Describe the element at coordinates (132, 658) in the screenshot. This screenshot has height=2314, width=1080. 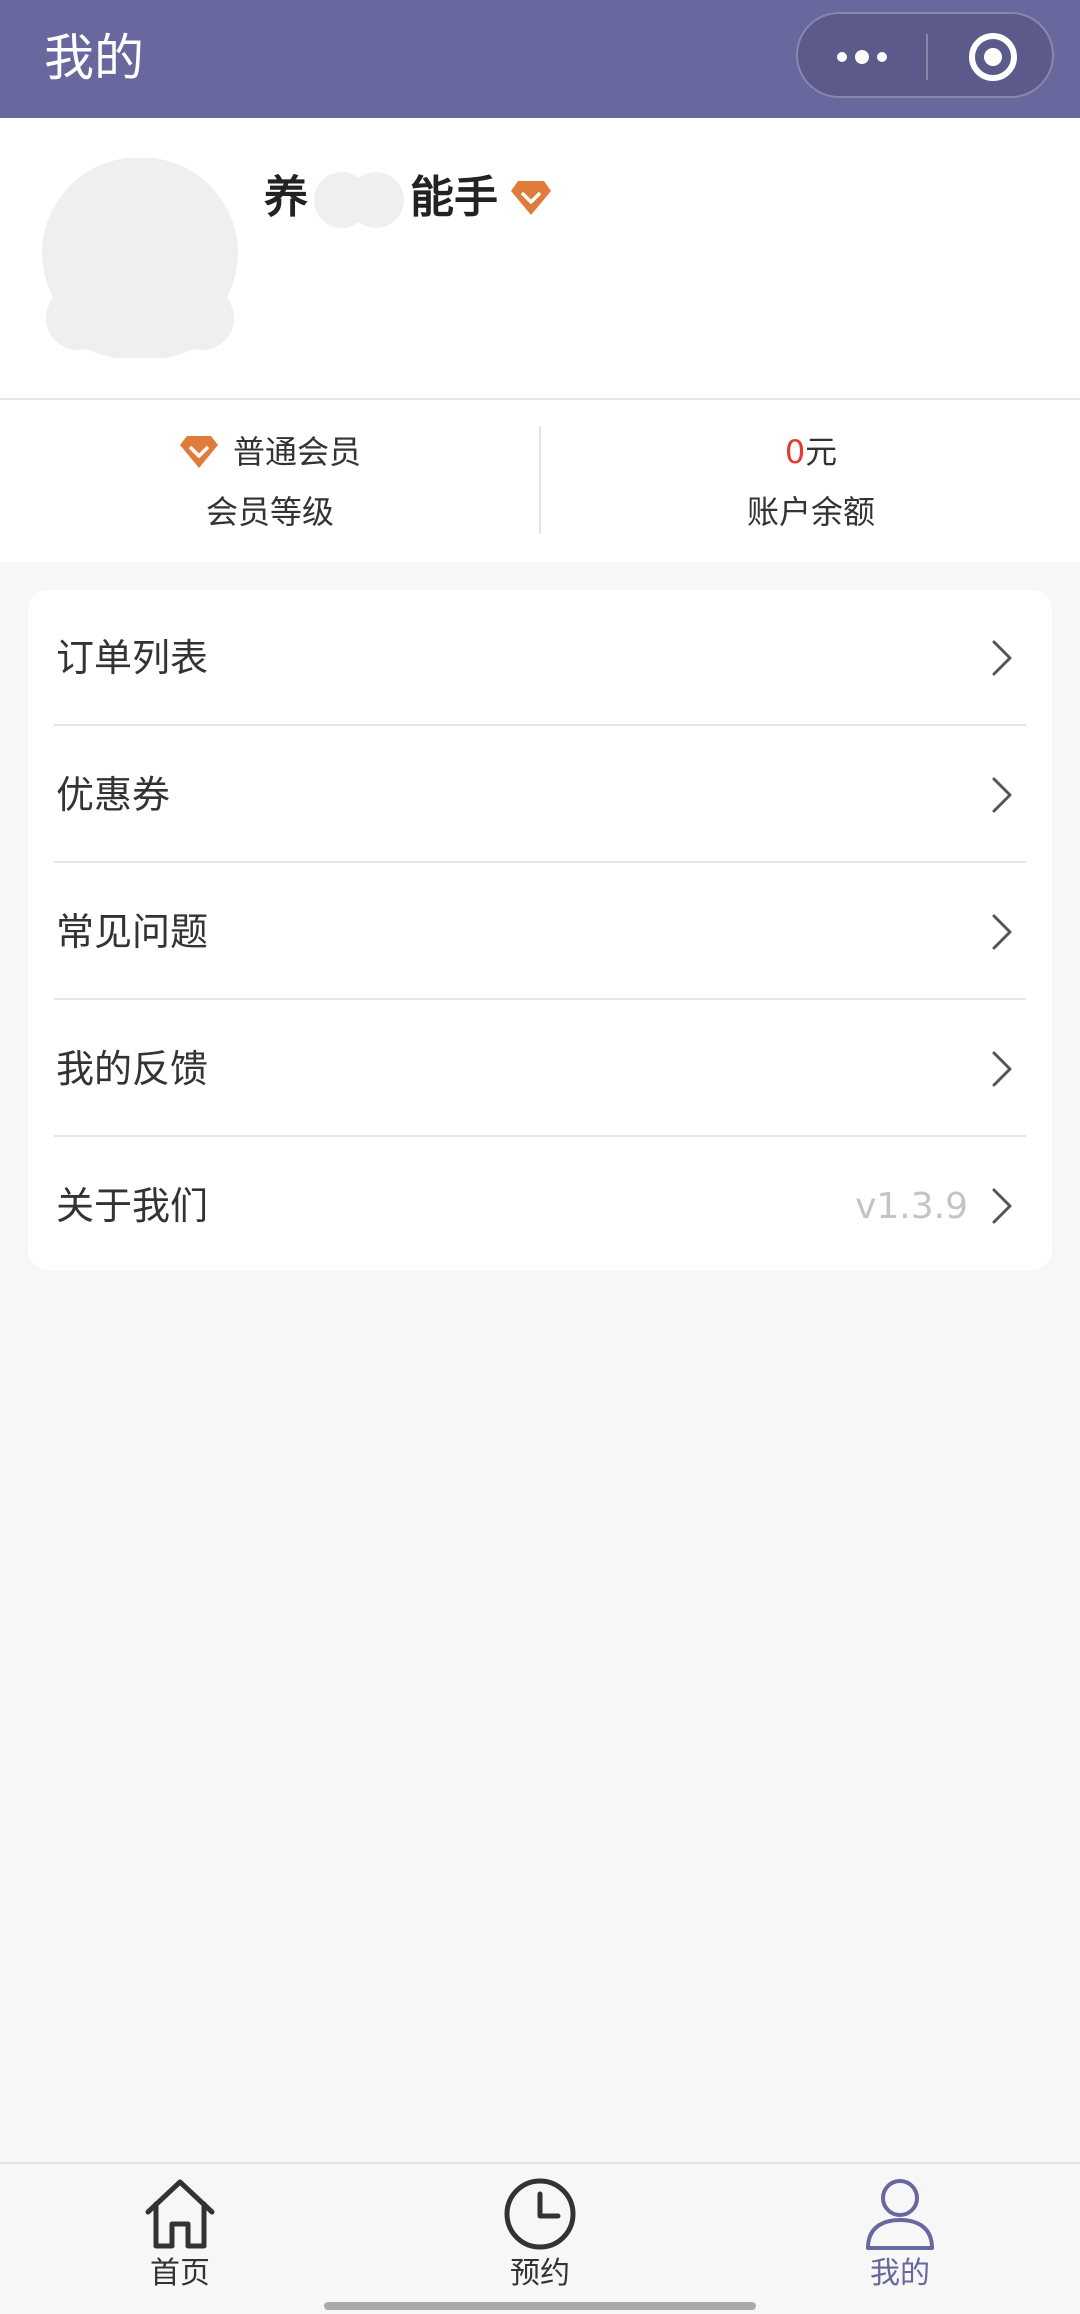
I see `menu-item-label: 订单列表` at that location.